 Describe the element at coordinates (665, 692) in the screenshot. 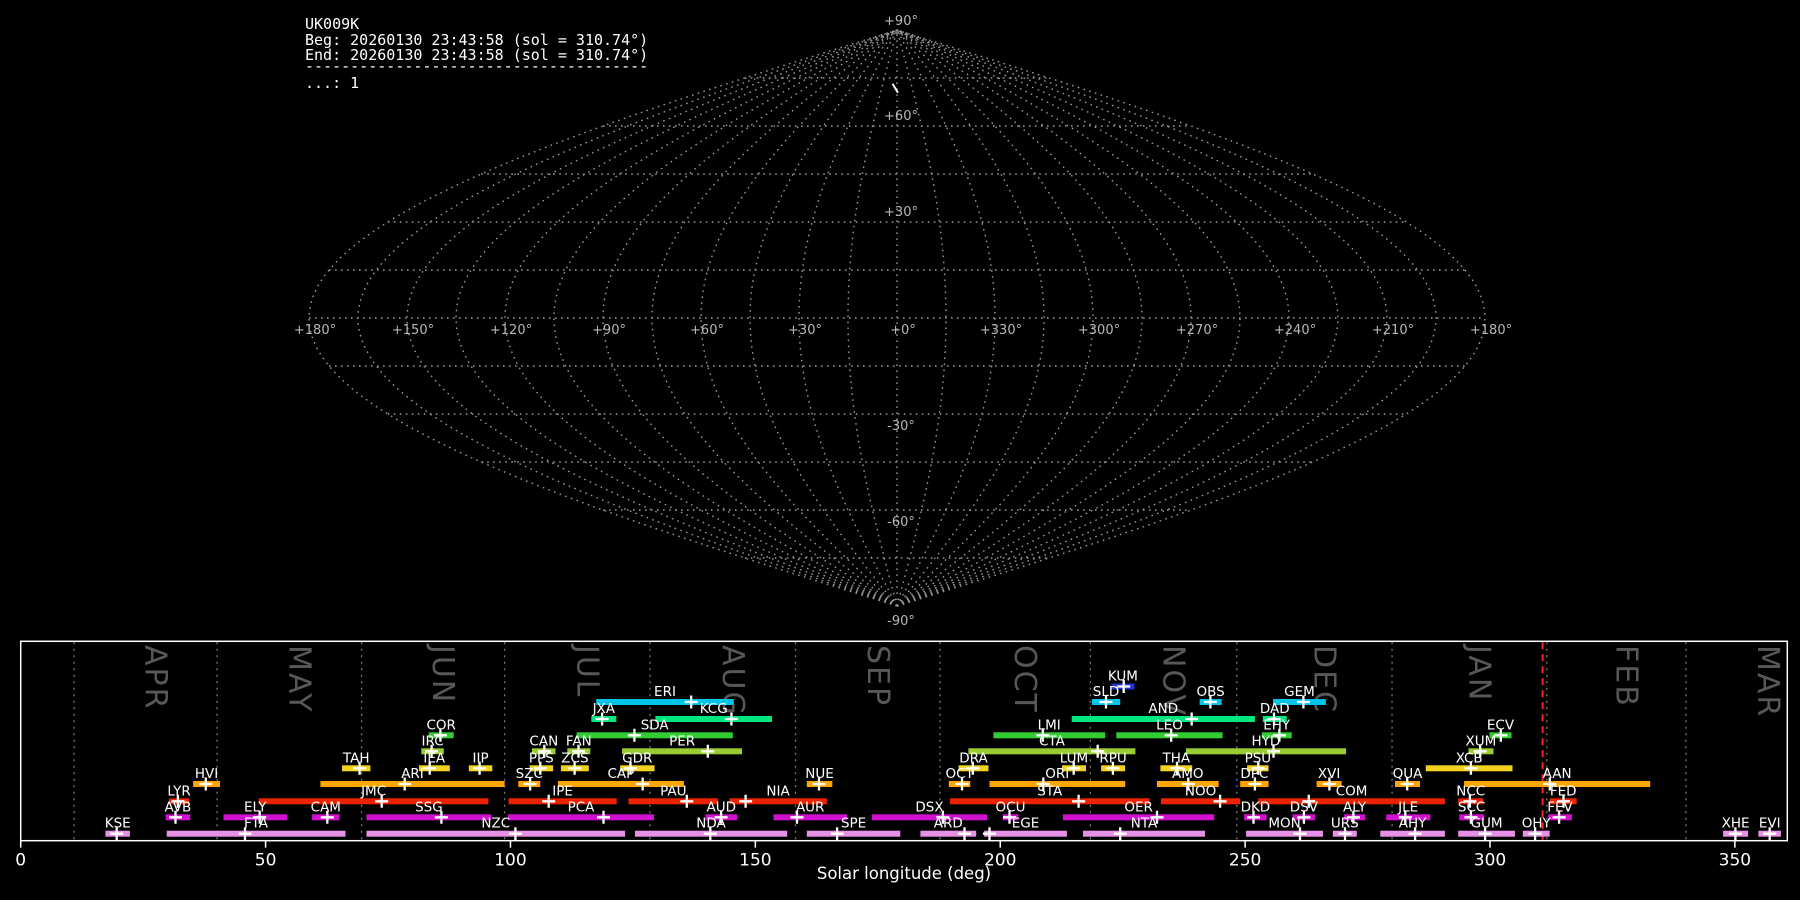

I see `shower-label-ERI: ERI` at that location.